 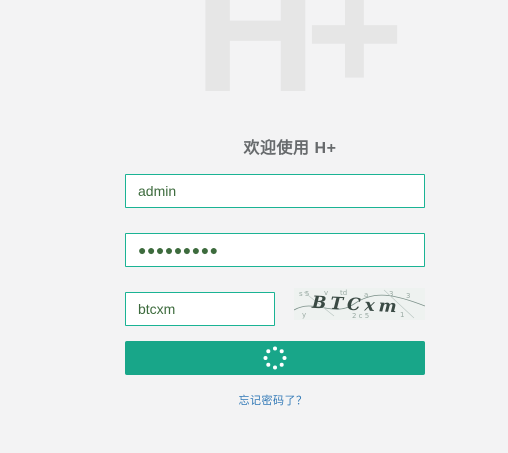 I want to click on username-input, so click(x=275, y=191).